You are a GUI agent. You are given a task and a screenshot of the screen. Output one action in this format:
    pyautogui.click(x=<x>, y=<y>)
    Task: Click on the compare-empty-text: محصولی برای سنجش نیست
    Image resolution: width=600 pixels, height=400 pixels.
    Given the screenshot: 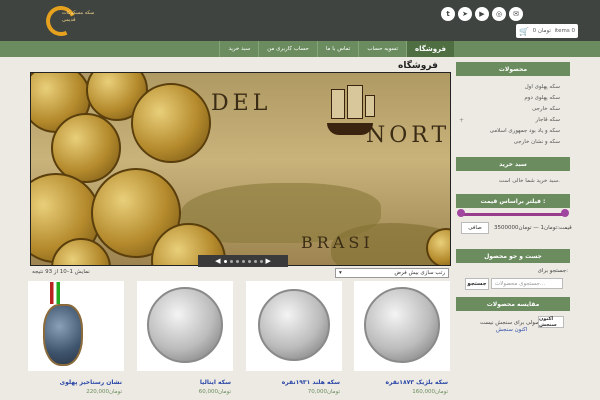 What is the action you would take?
    pyautogui.click(x=513, y=323)
    